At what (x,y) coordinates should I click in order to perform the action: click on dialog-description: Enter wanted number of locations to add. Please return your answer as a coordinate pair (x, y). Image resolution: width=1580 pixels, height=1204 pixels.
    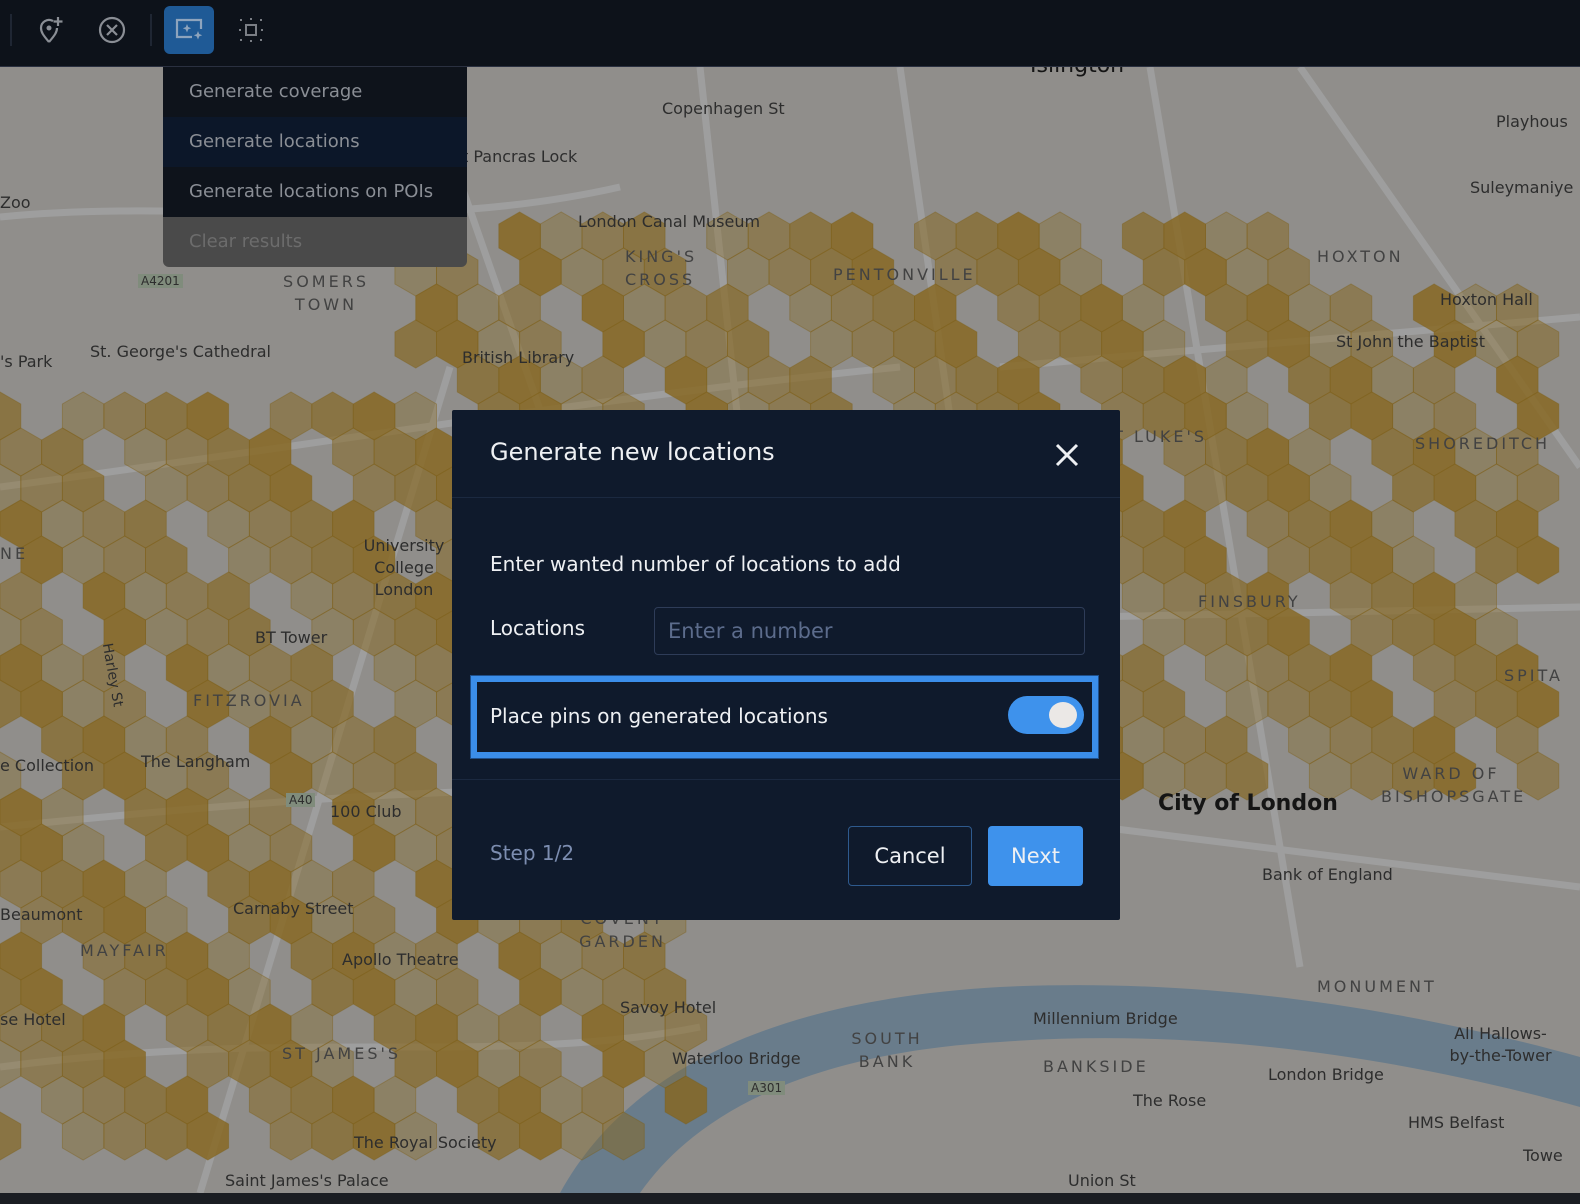
    Looking at the image, I should click on (695, 564).